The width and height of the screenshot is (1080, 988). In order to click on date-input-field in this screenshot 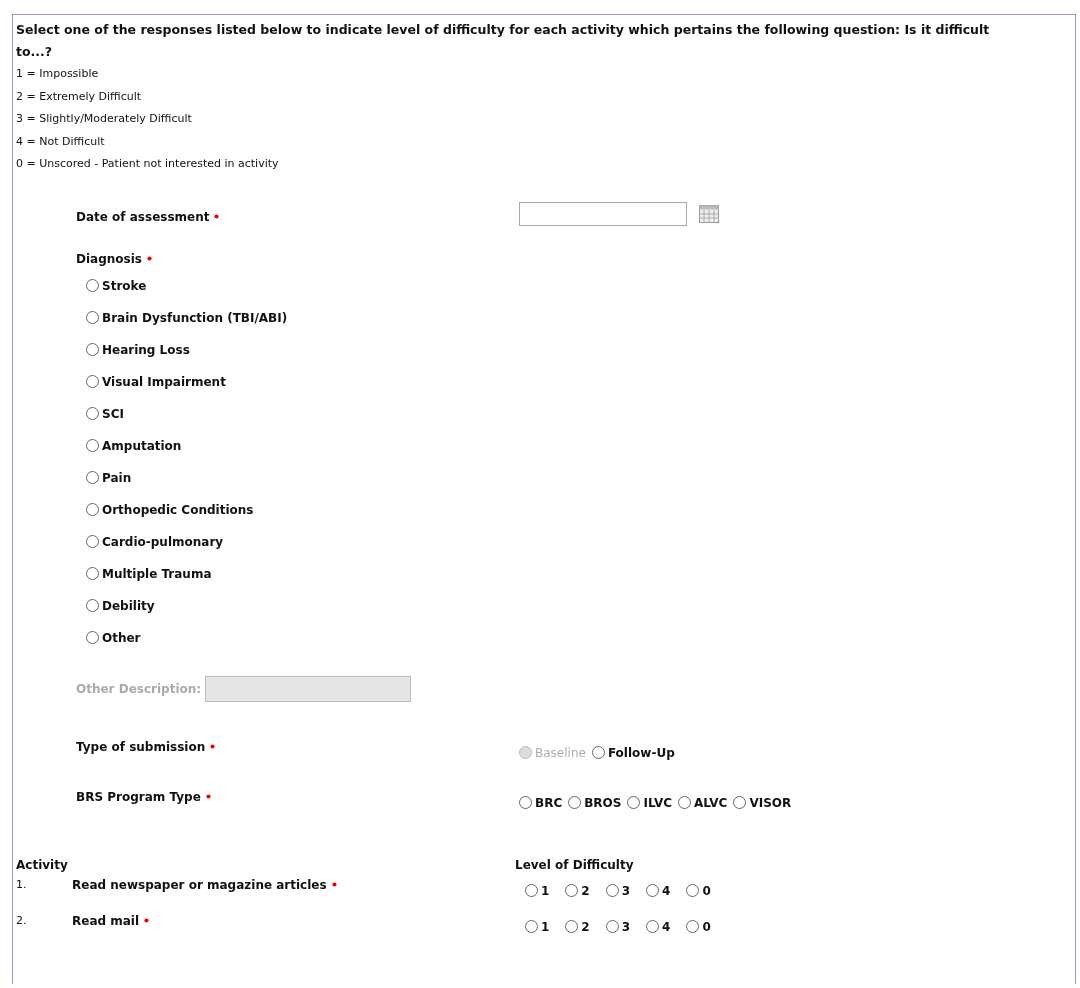, I will do `click(603, 213)`.